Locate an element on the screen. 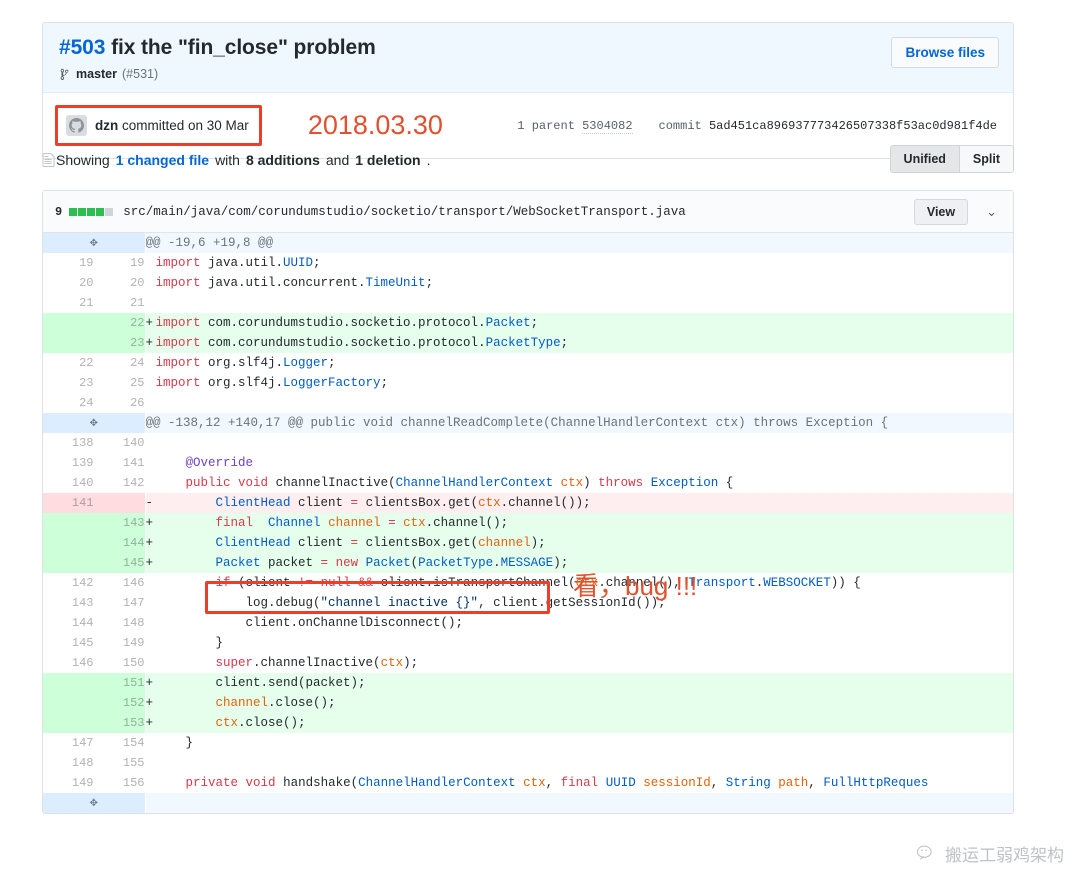 This screenshot has height=890, width=1080. diff-new-line-number: 22 is located at coordinates (119, 323).